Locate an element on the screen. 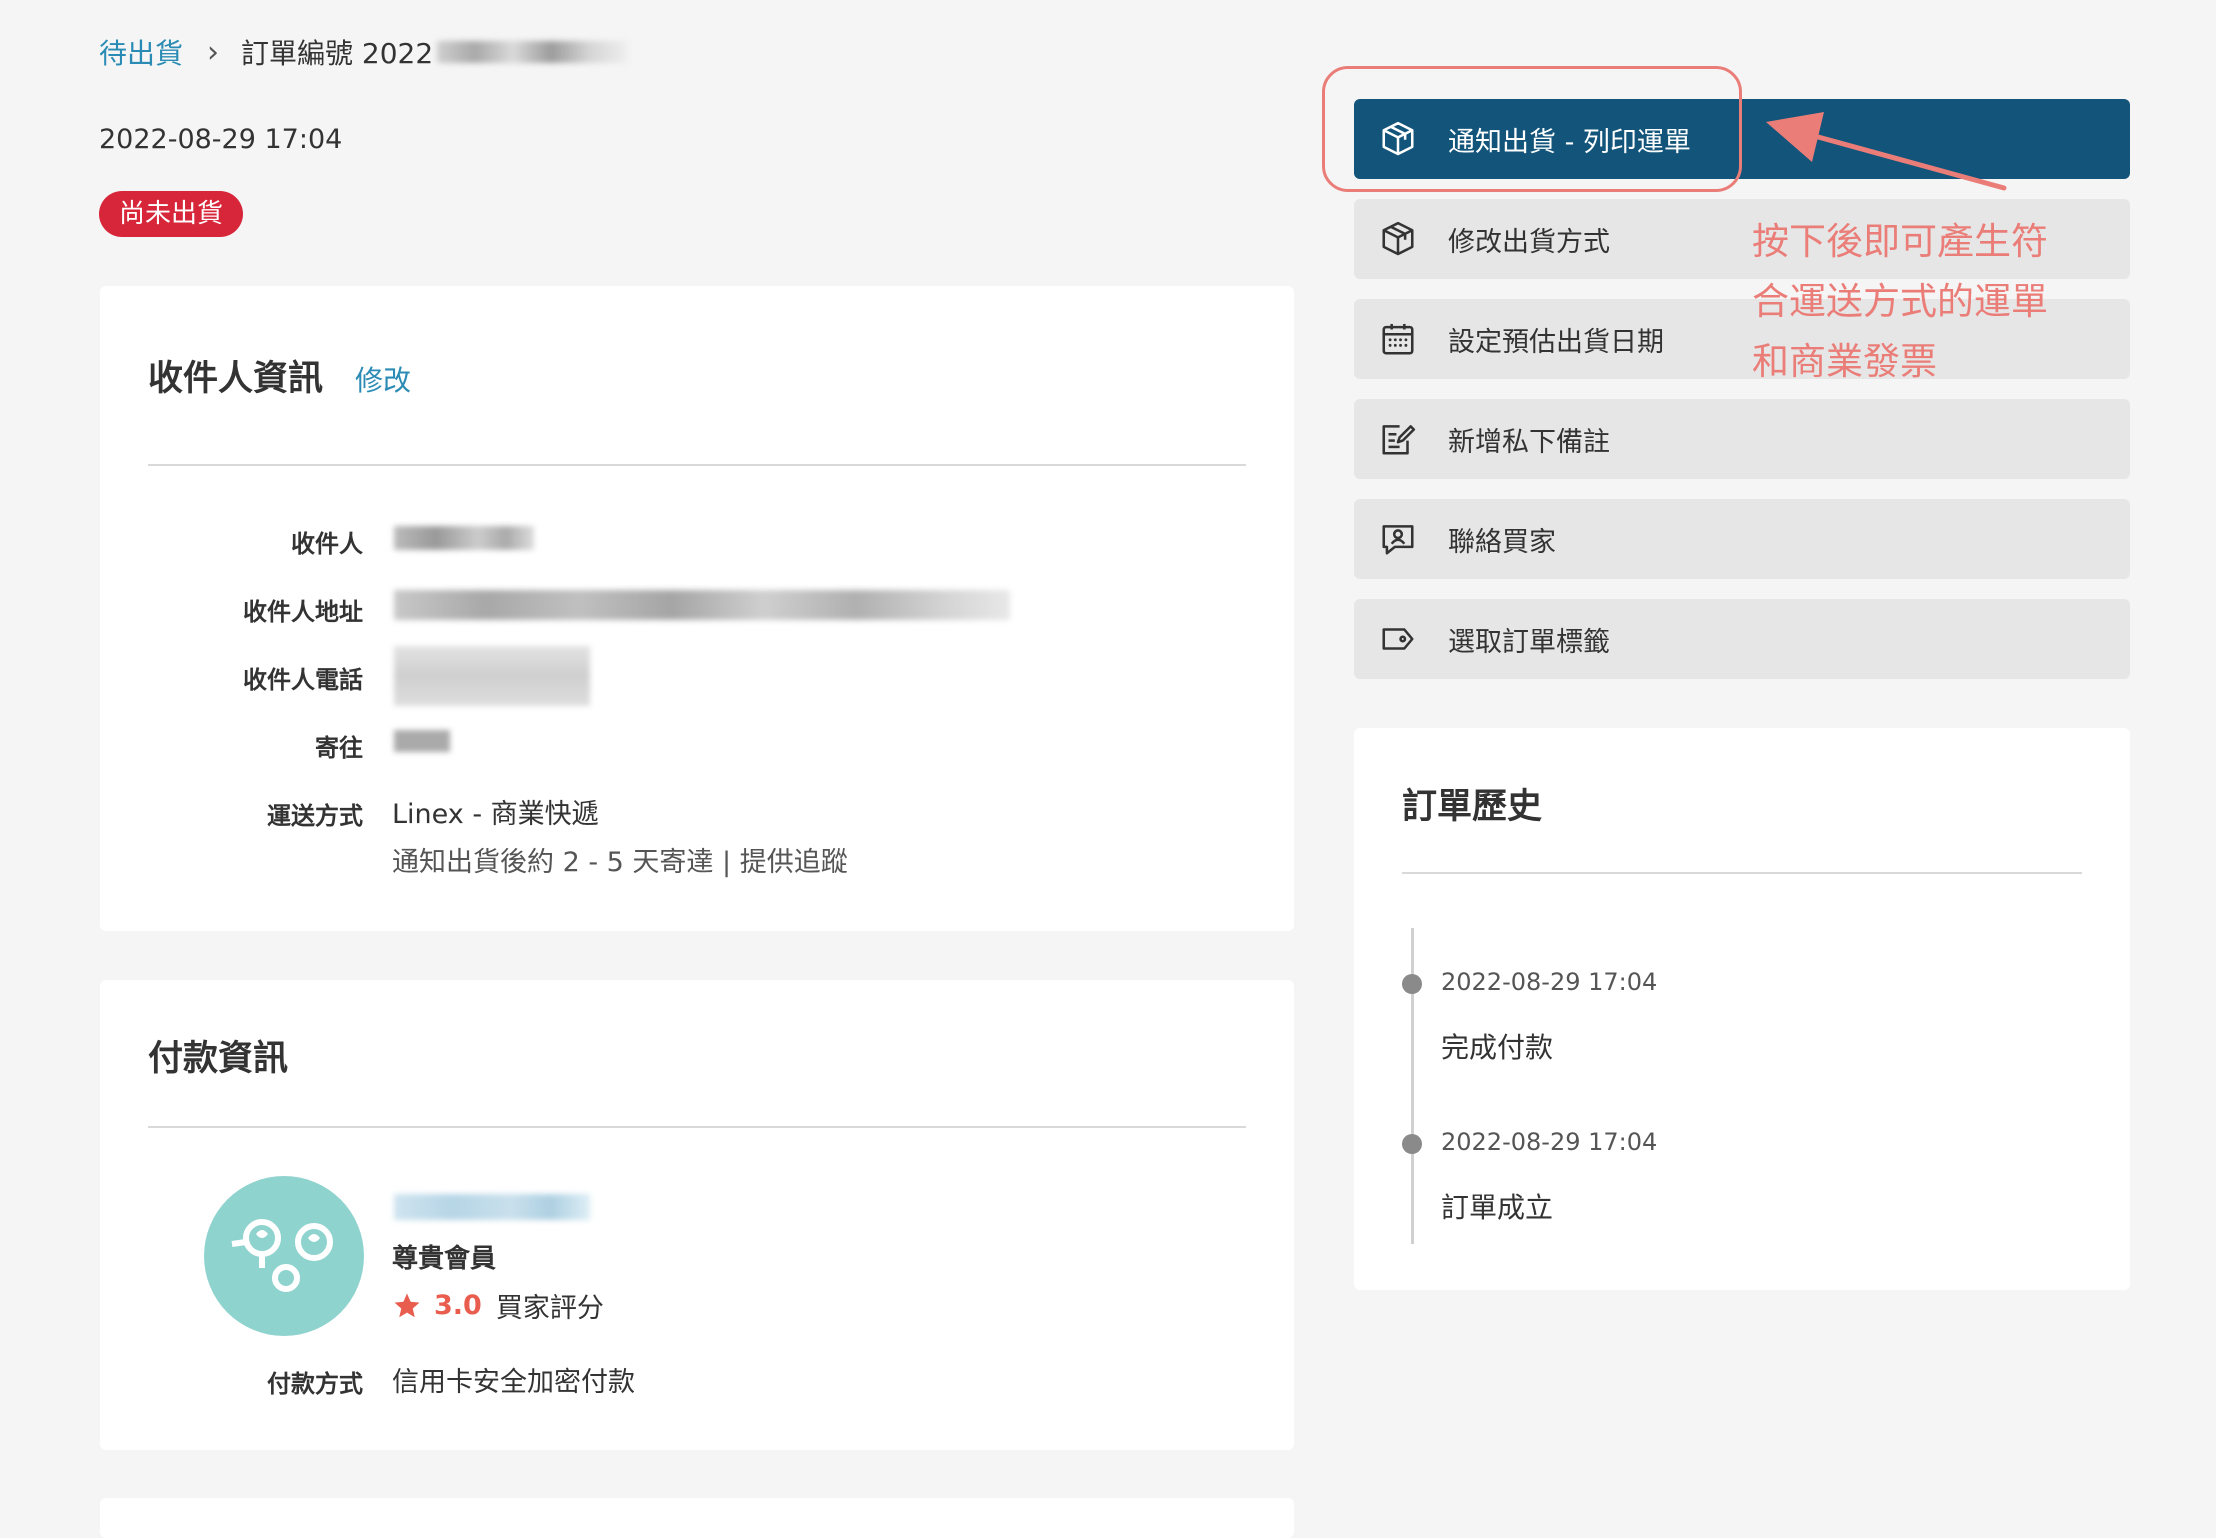  redacted-country is located at coordinates (422, 741).